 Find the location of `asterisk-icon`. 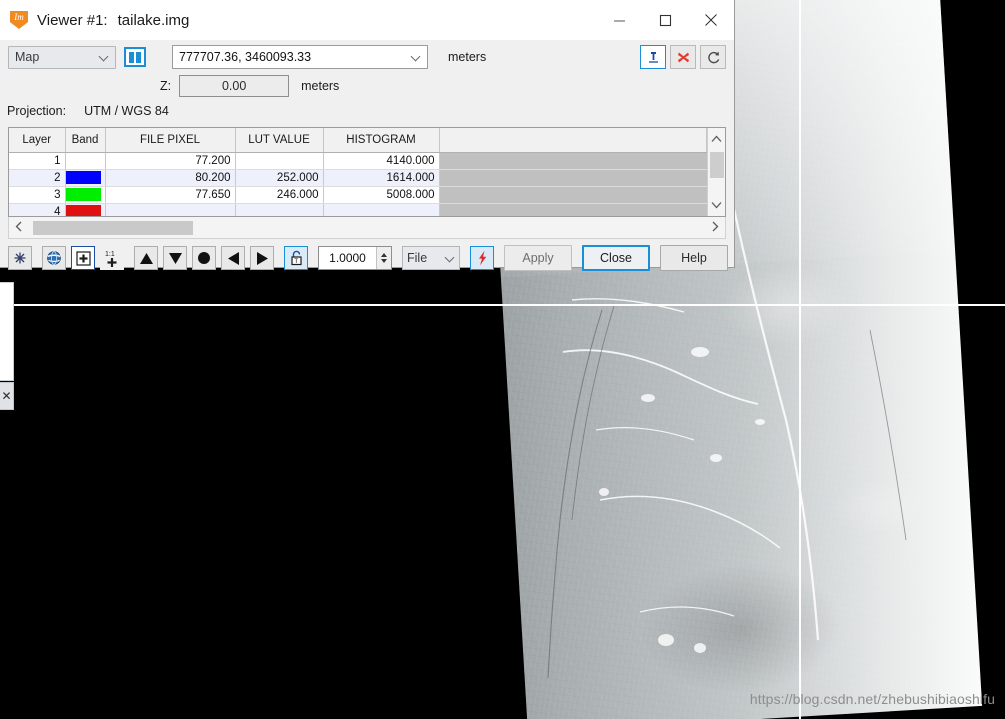

asterisk-icon is located at coordinates (20, 258).